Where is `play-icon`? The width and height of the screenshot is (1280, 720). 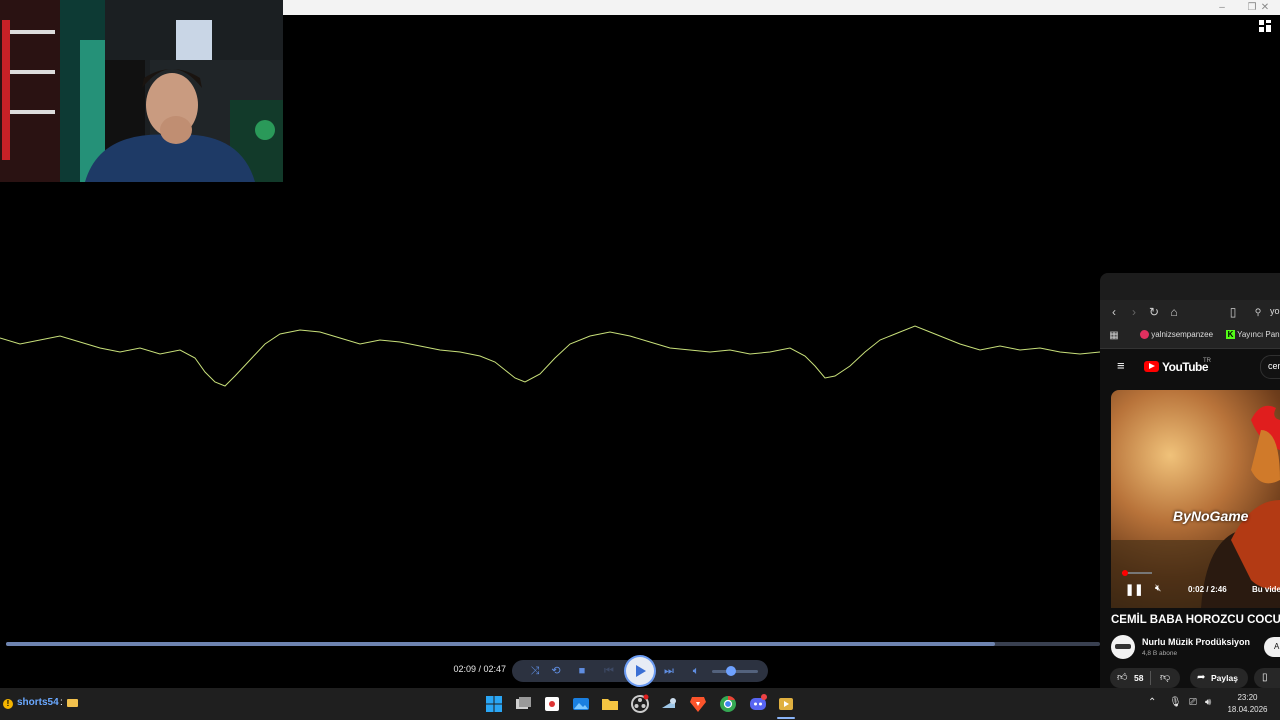
play-icon is located at coordinates (641, 671).